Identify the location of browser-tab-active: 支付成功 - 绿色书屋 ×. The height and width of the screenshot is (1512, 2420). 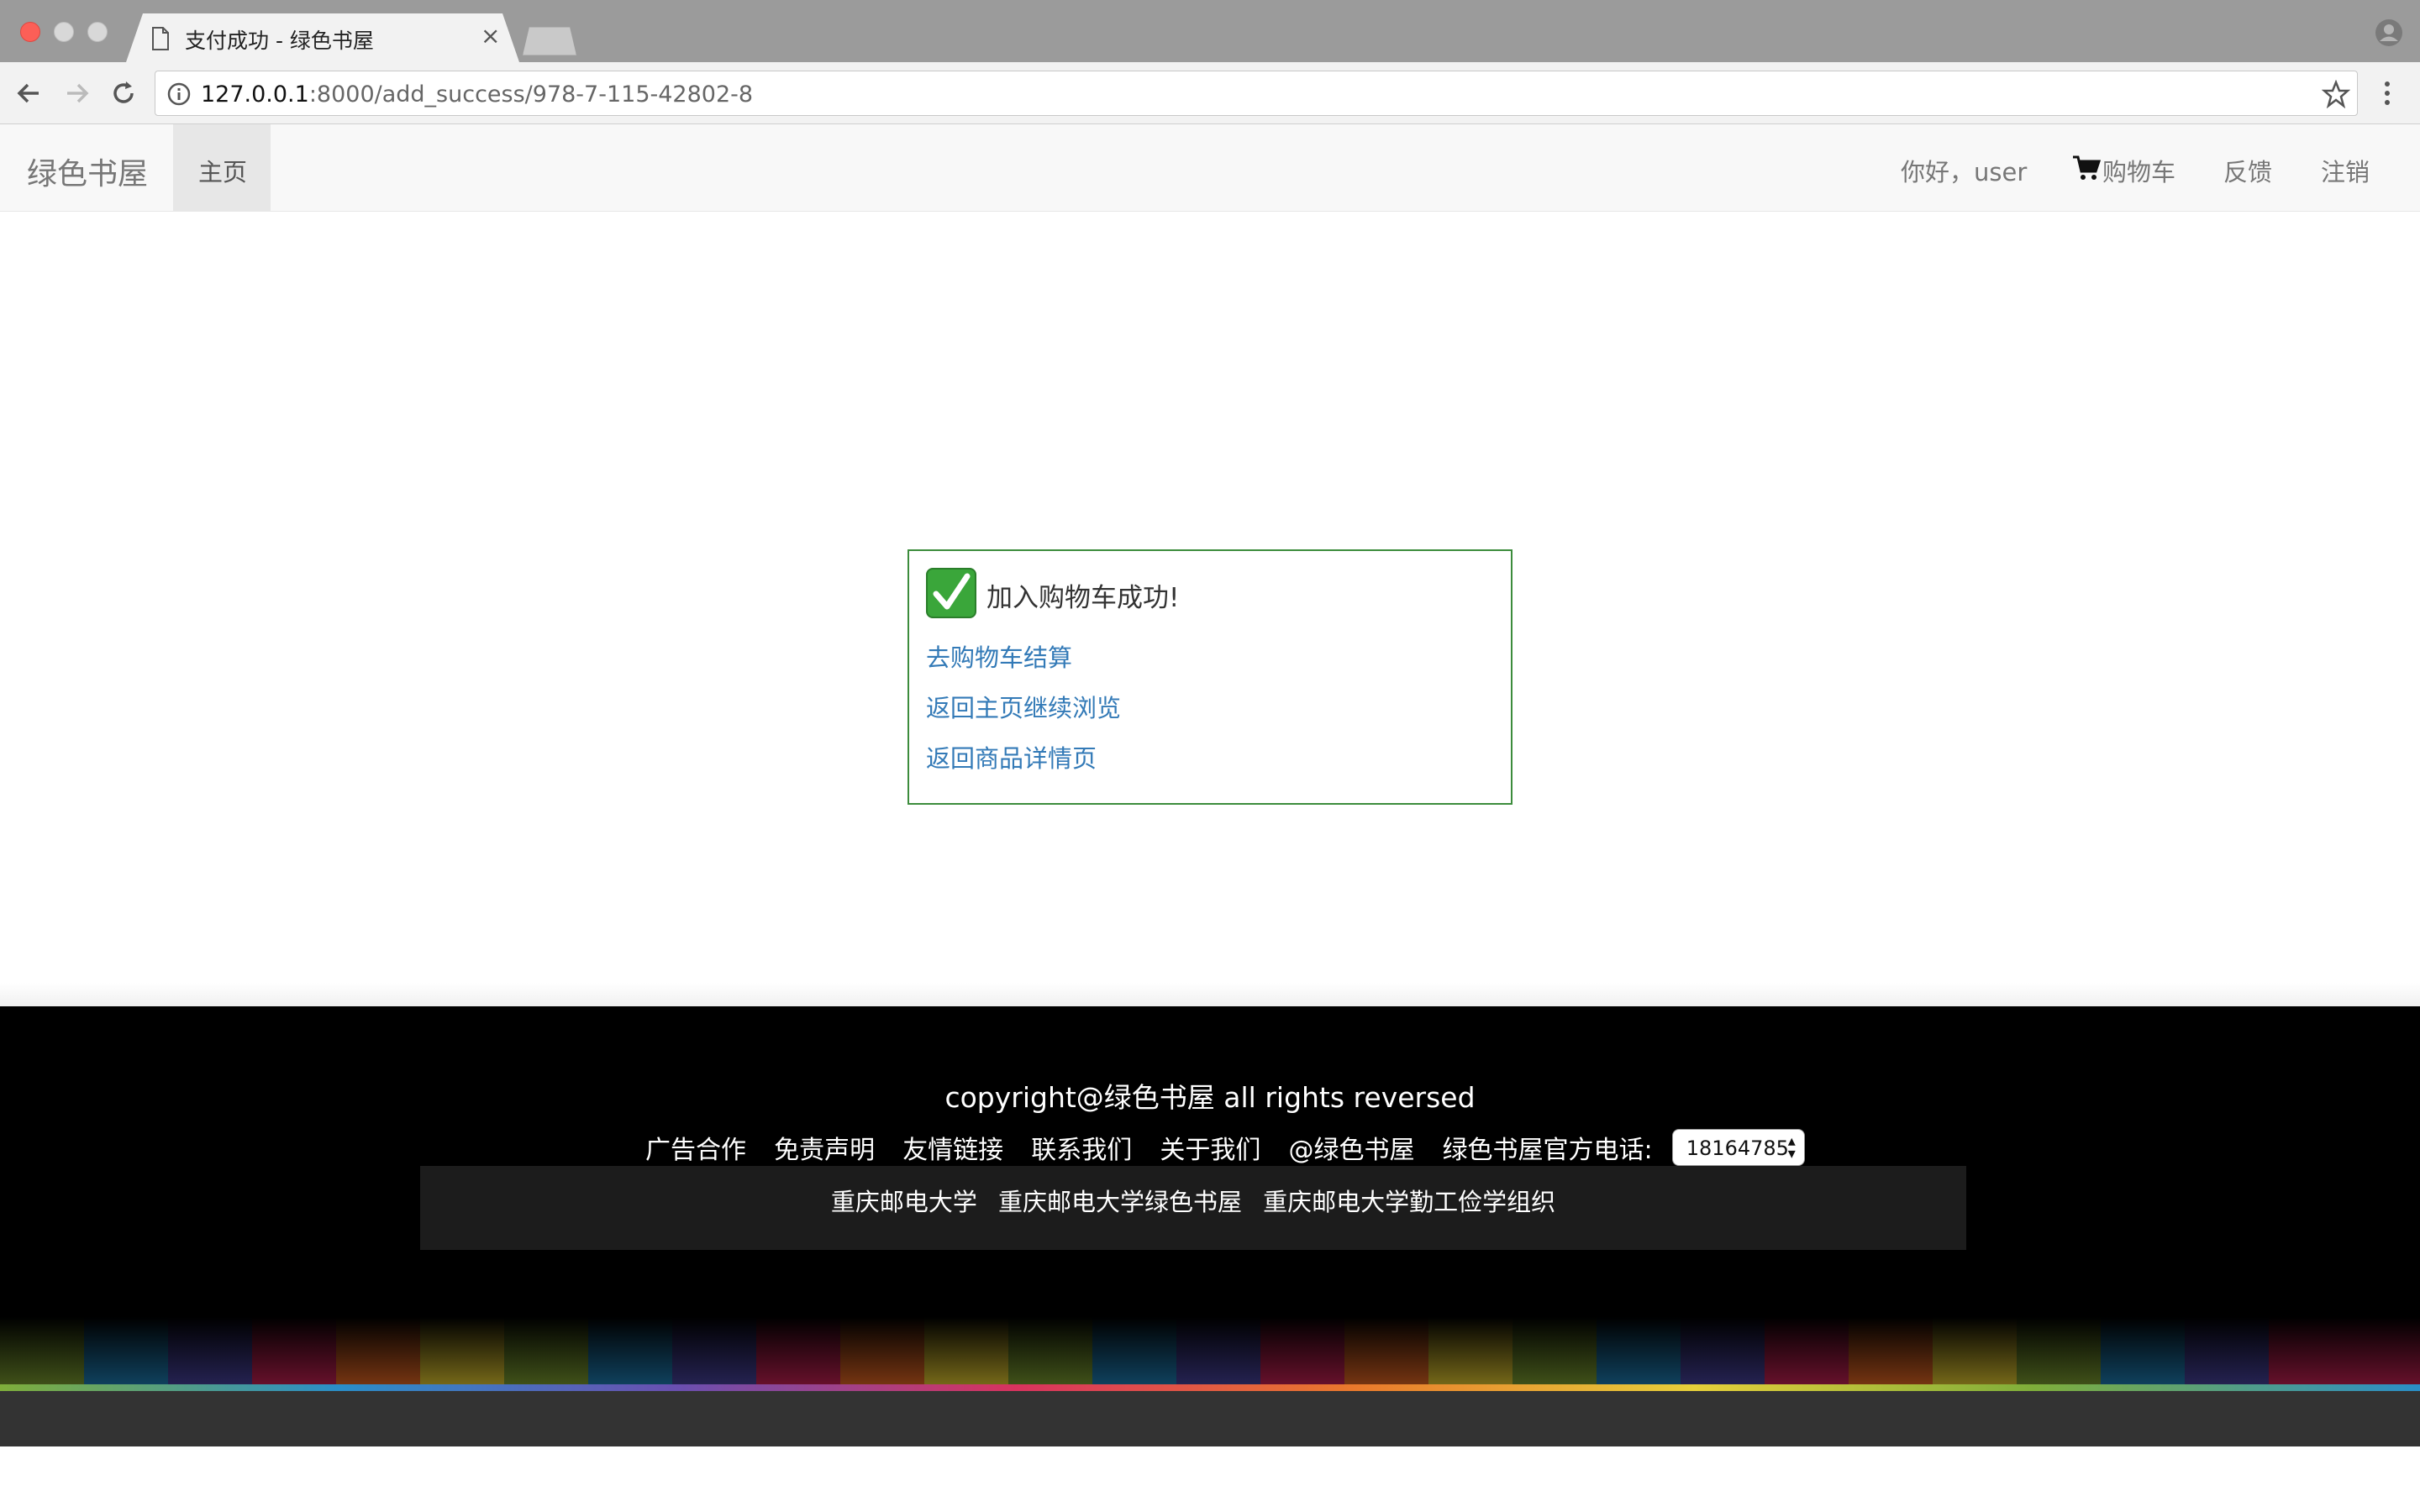
(322, 37).